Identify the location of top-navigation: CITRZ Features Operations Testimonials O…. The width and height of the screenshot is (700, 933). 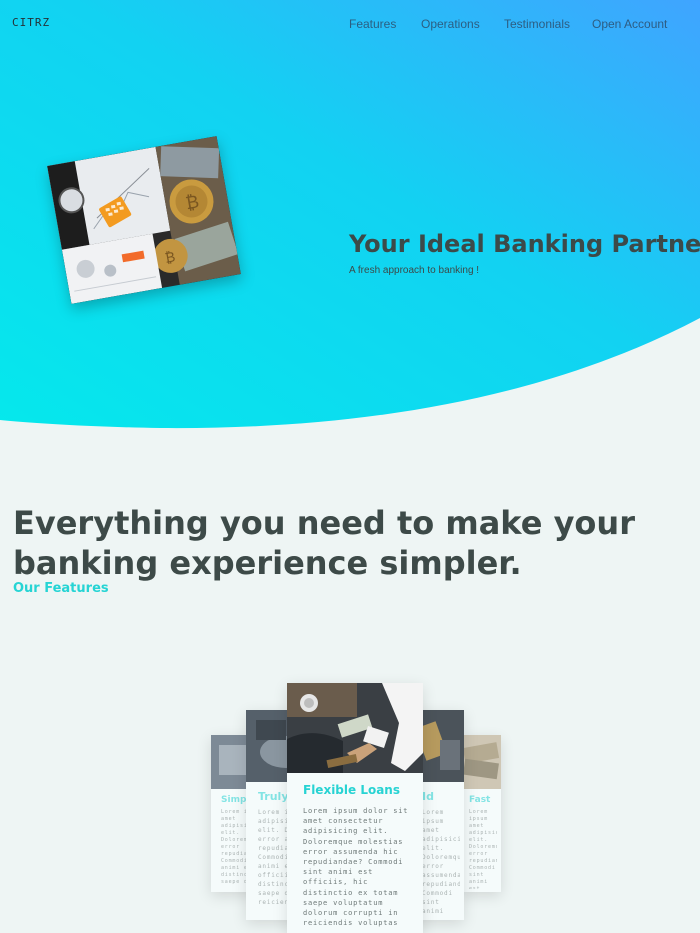
(350, 24).